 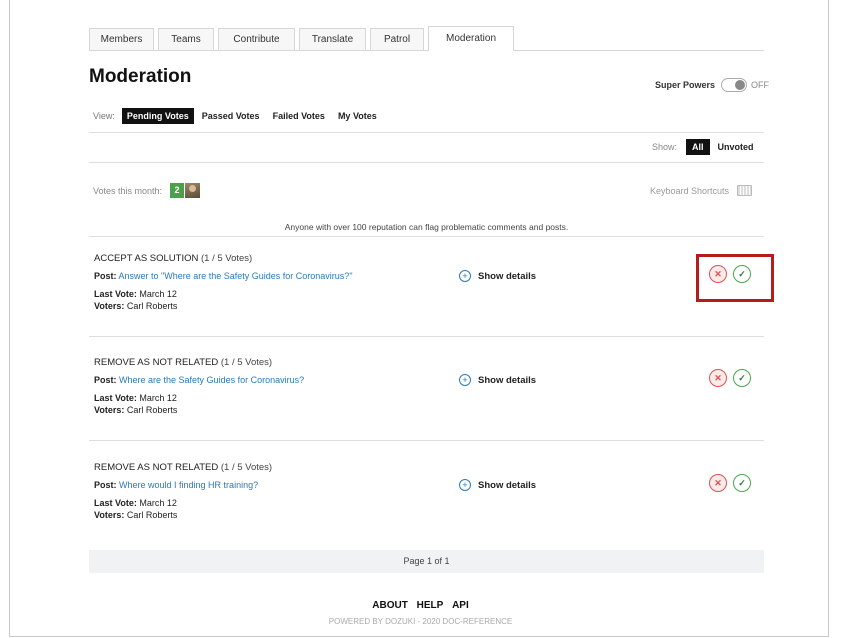 I want to click on avatar, so click(x=193, y=190).